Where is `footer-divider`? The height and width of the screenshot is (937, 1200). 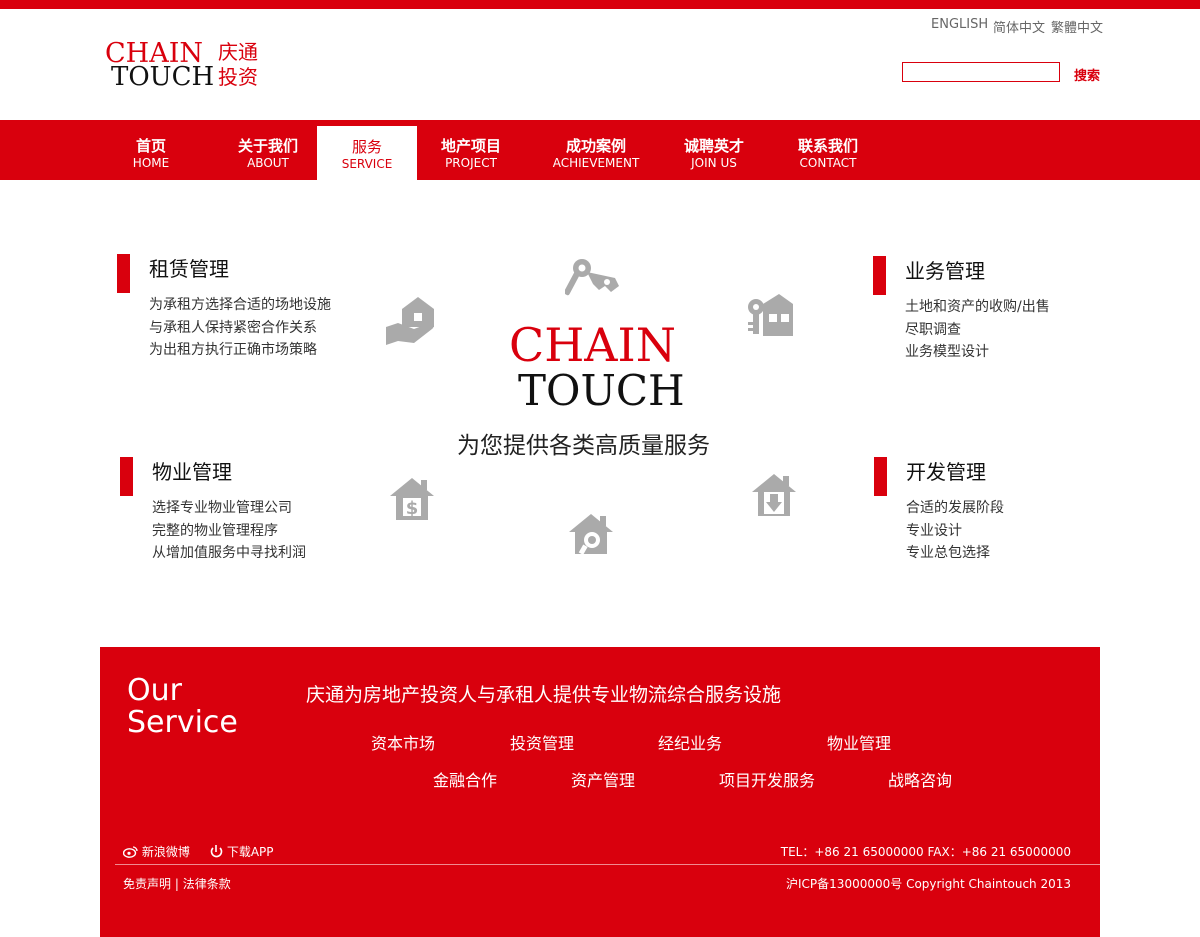 footer-divider is located at coordinates (607, 864).